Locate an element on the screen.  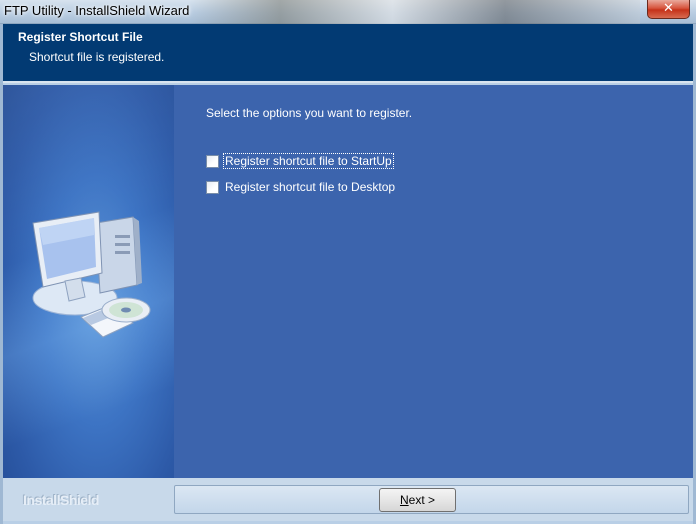
close-button: ✕ is located at coordinates (668, 9).